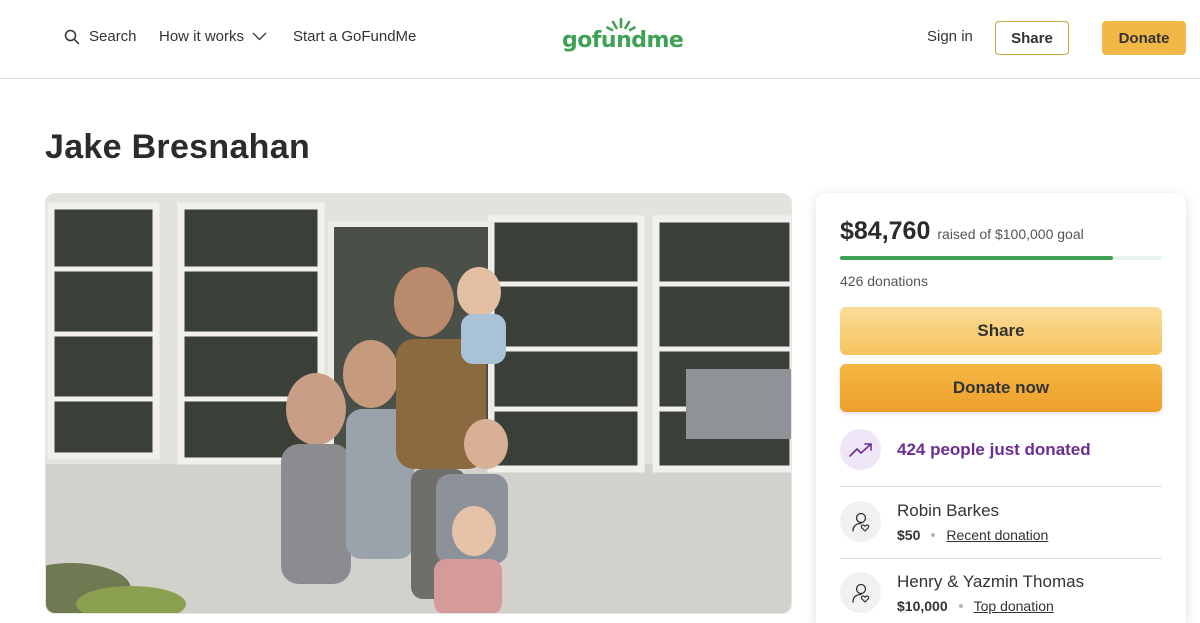 The width and height of the screenshot is (1200, 623). I want to click on header-share-button: Share, so click(1032, 38).